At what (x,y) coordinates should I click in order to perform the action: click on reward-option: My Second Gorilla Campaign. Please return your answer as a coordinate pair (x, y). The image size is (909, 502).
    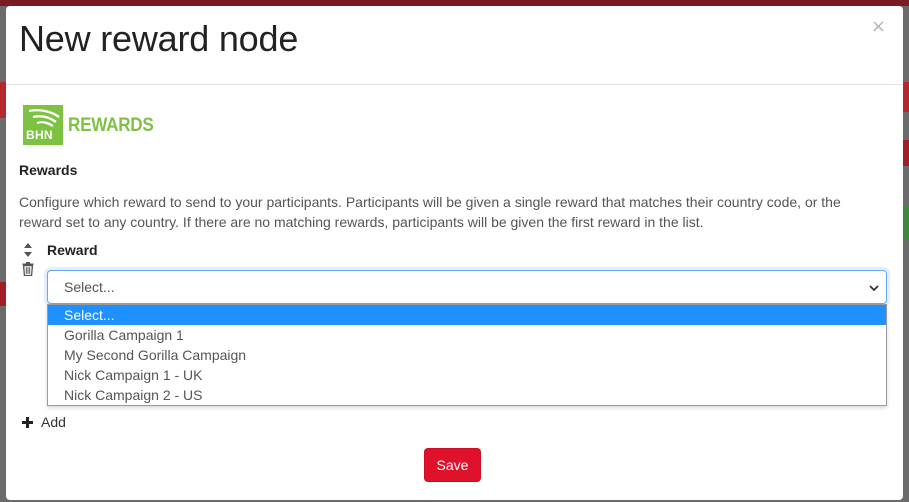
    Looking at the image, I should click on (467, 355).